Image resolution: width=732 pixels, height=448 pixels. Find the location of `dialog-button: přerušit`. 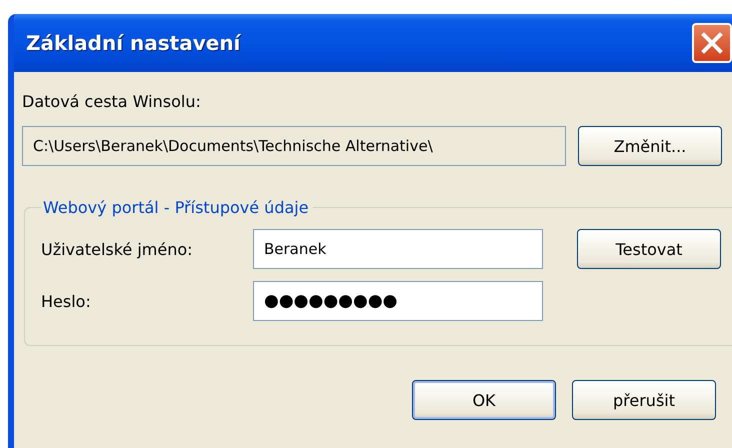

dialog-button: přerušit is located at coordinates (644, 400).